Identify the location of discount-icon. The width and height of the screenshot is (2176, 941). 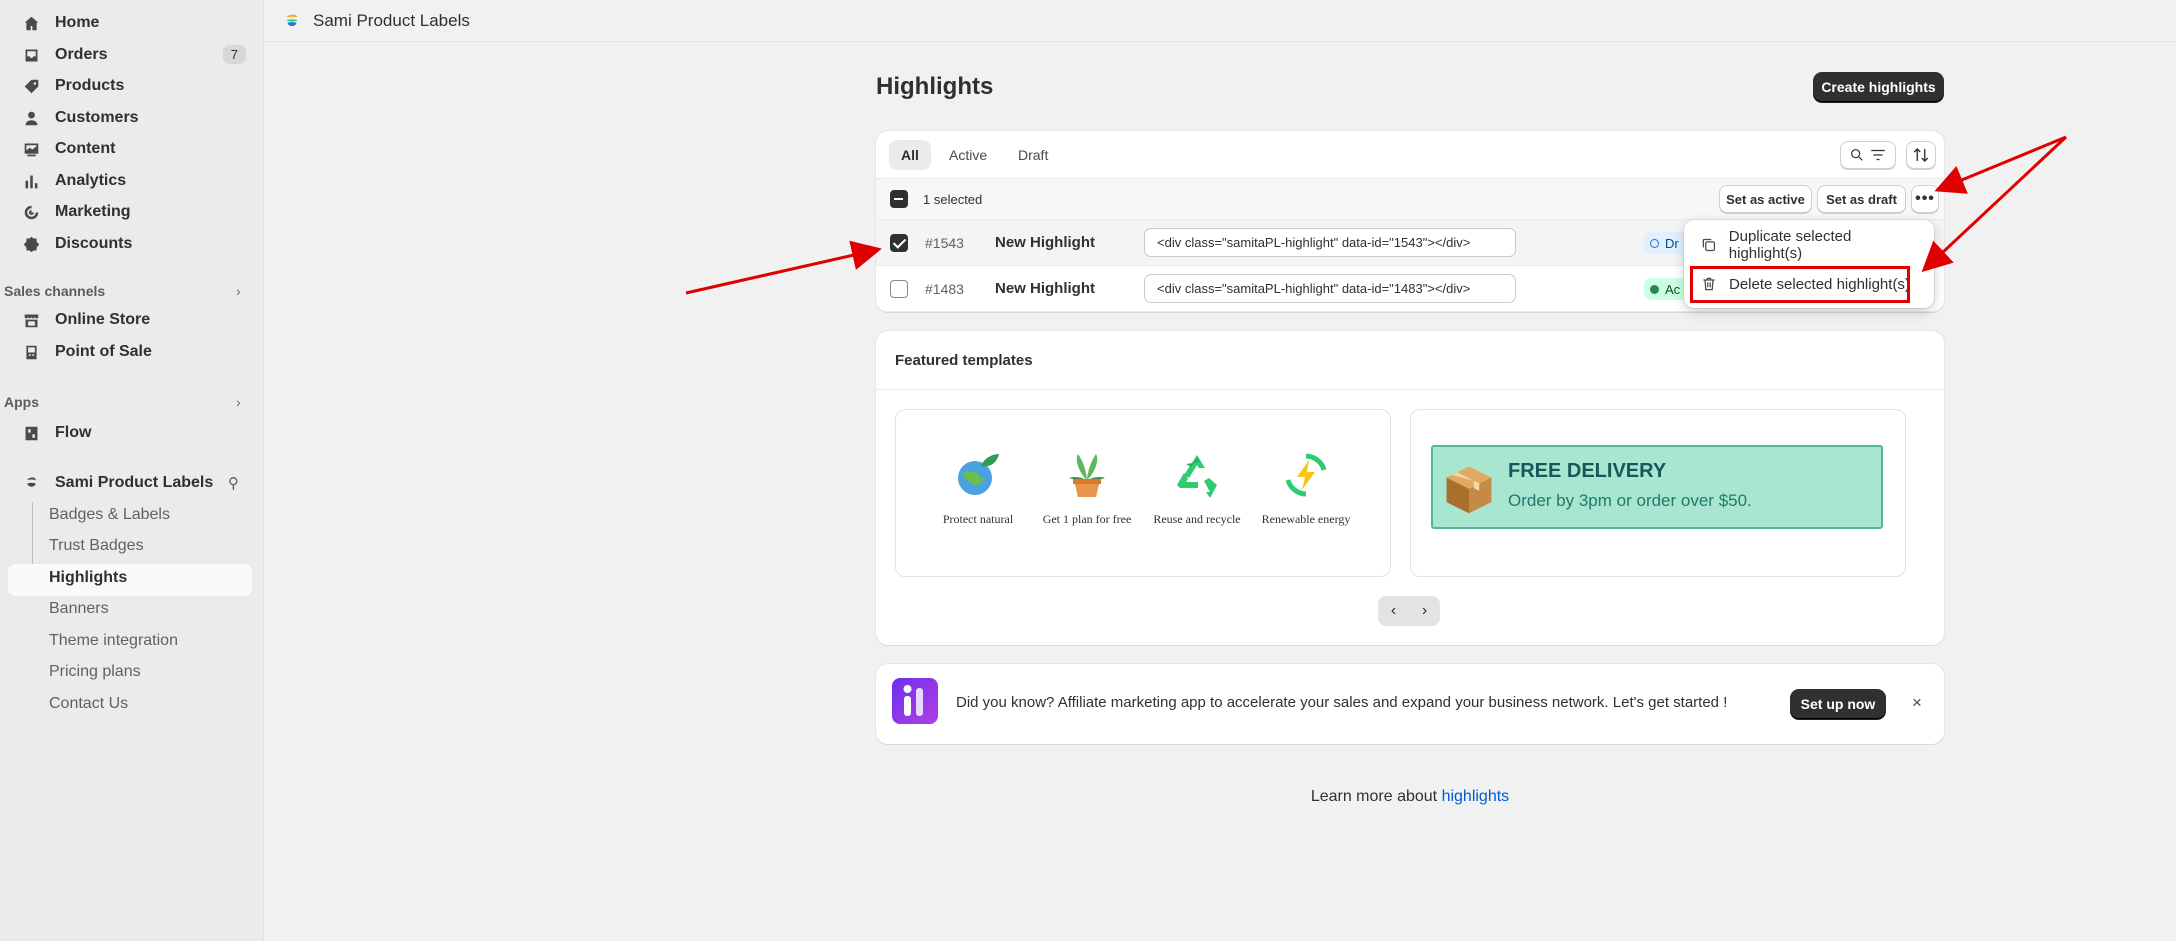
(31, 244).